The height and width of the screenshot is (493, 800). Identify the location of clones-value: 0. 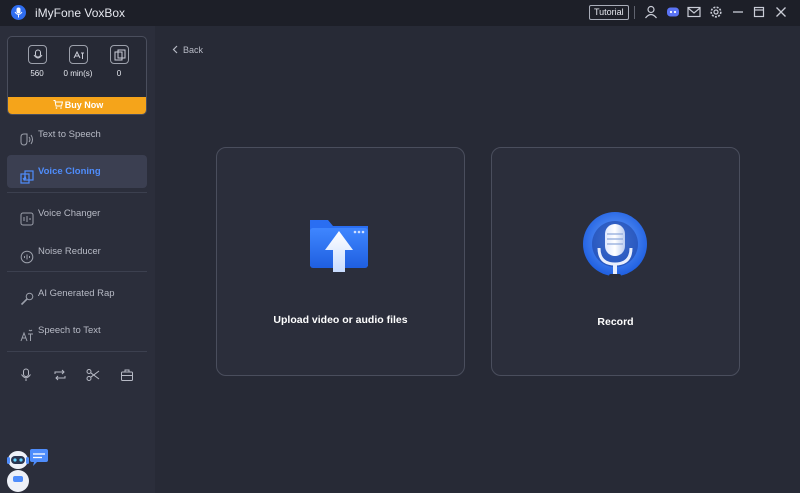
(119, 73).